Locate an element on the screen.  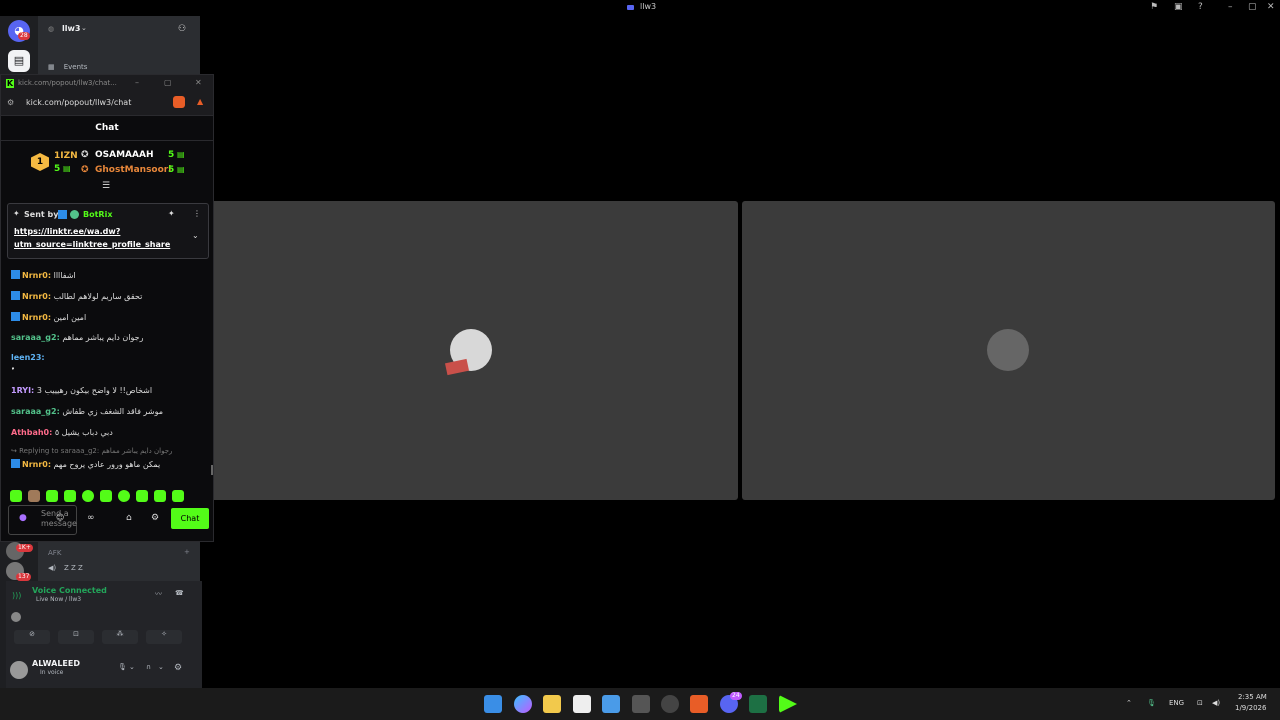
noise-suppression-icon: 〰 is located at coordinates (158, 594).